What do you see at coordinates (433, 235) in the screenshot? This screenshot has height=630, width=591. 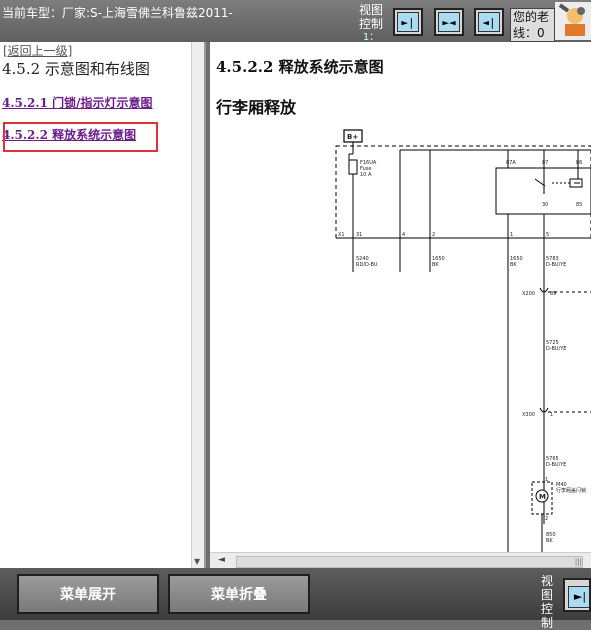 I see `connector-pin-2: 2` at bounding box center [433, 235].